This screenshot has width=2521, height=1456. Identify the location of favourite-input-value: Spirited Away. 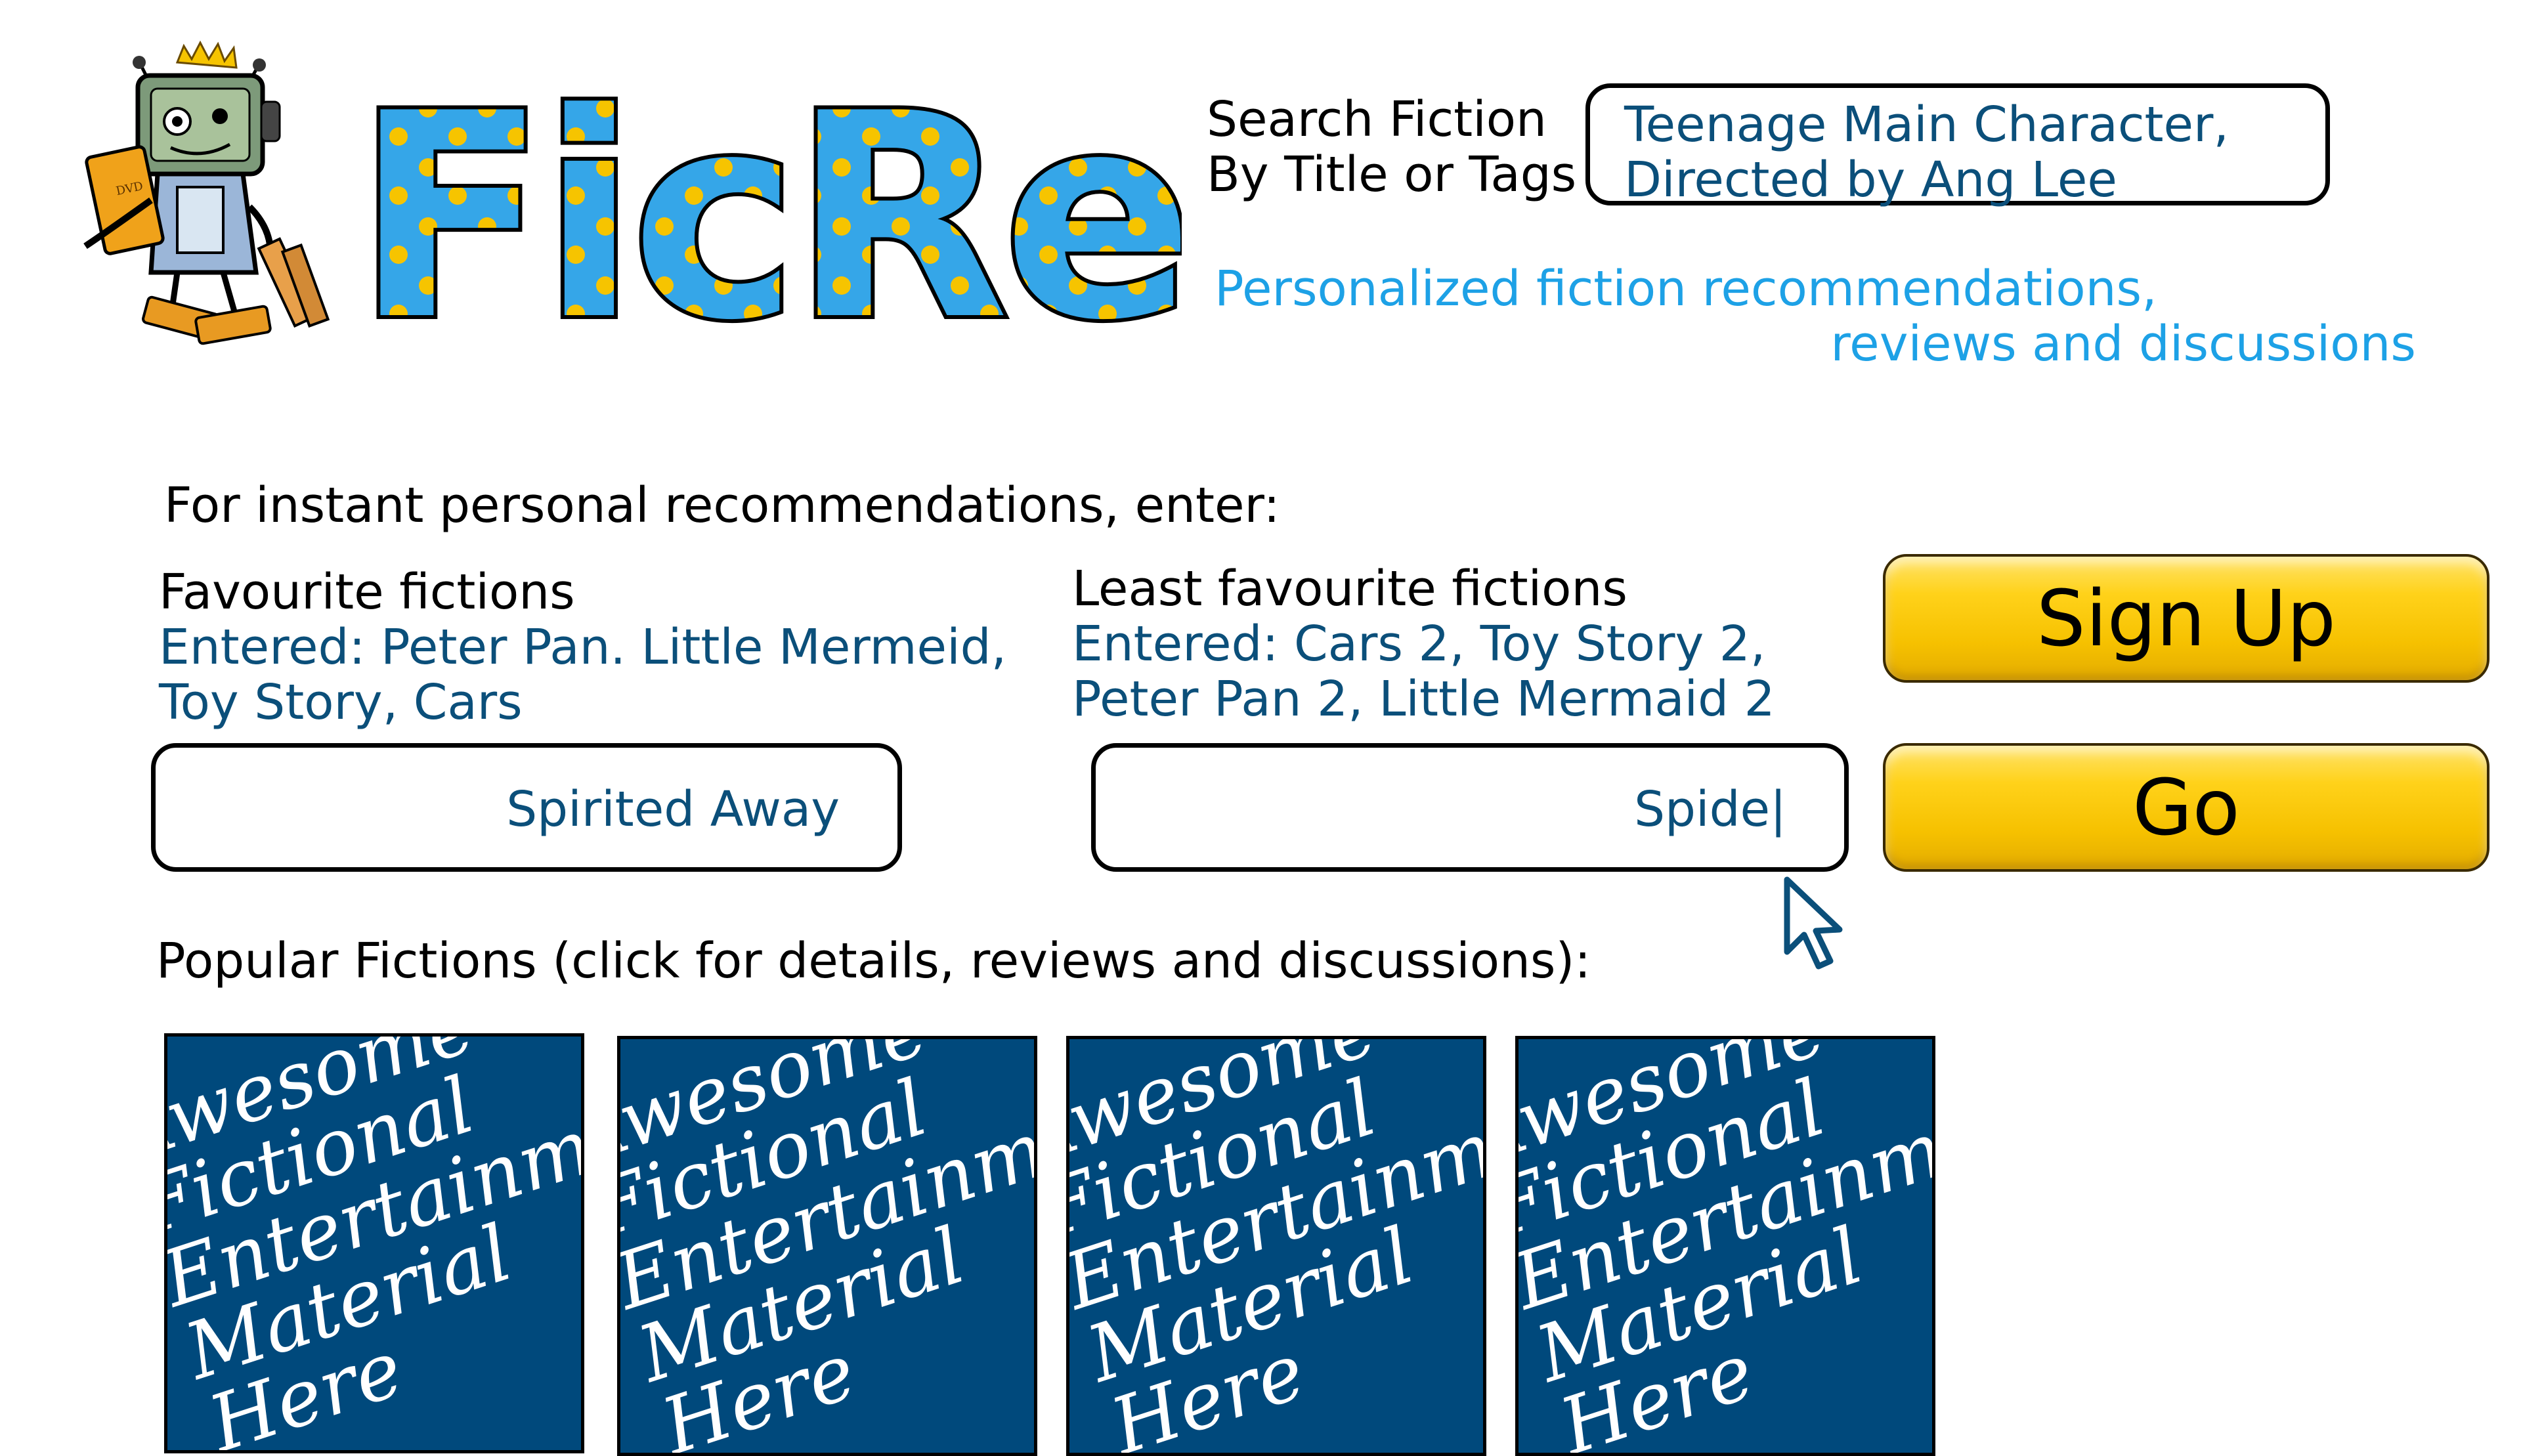
(673, 809).